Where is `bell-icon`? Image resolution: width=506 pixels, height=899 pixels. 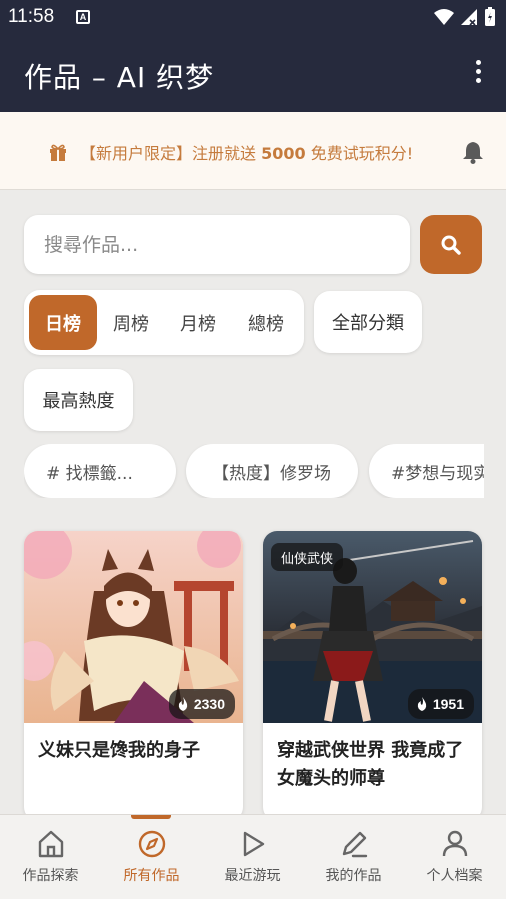 bell-icon is located at coordinates (473, 152).